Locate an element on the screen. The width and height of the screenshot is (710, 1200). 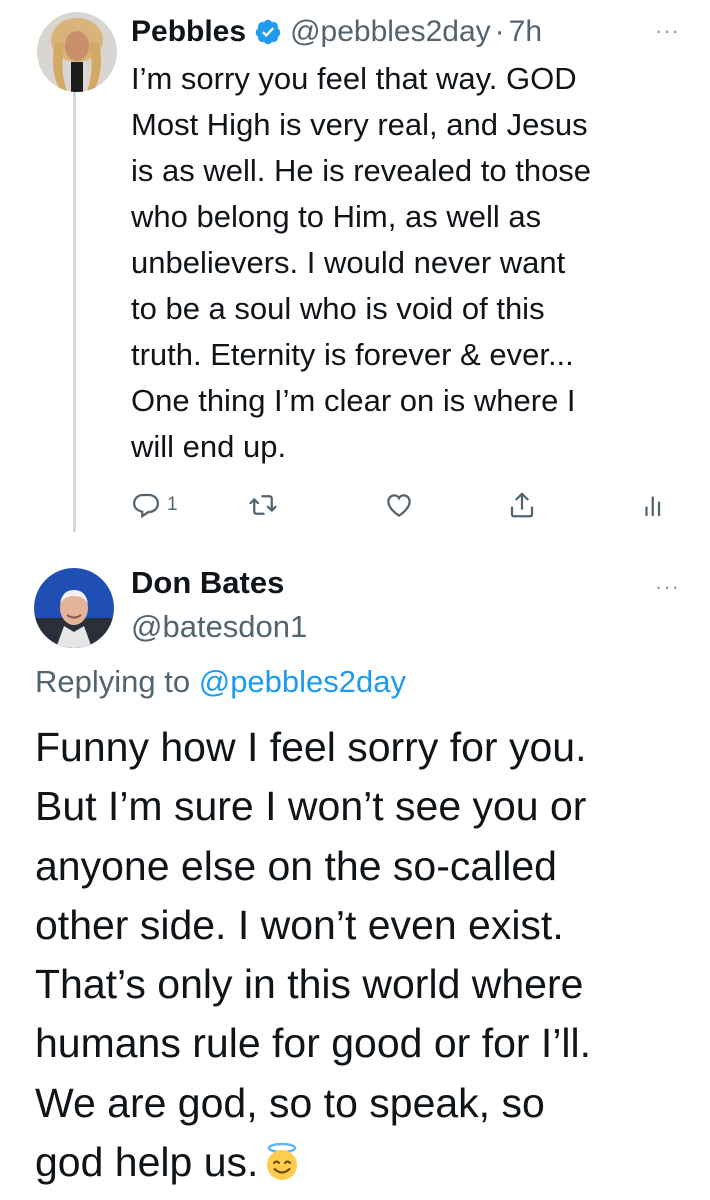
replying-to-line: Replying to @pebbles2day is located at coordinates (220, 682).